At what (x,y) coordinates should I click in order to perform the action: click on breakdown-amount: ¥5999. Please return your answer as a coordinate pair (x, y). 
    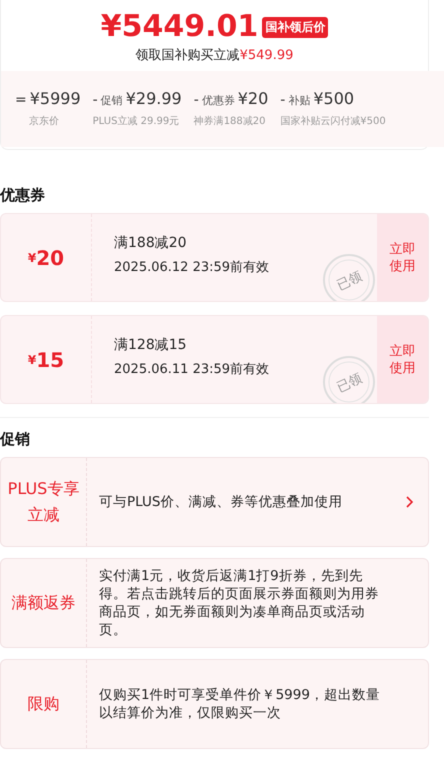
    Looking at the image, I should click on (55, 98).